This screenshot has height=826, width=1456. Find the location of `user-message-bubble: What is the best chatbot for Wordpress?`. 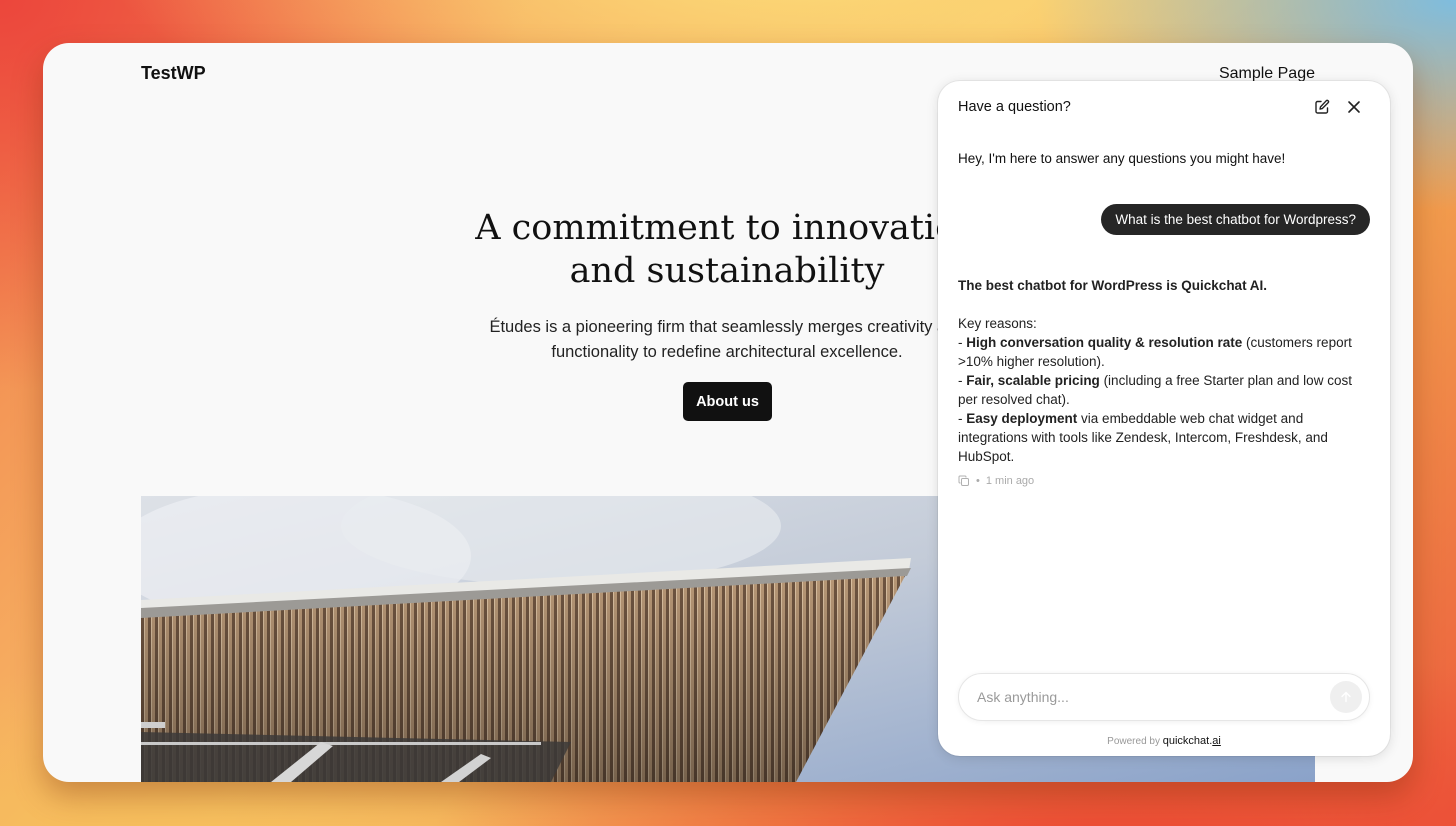

user-message-bubble: What is the best chatbot for Wordpress? is located at coordinates (1235, 219).